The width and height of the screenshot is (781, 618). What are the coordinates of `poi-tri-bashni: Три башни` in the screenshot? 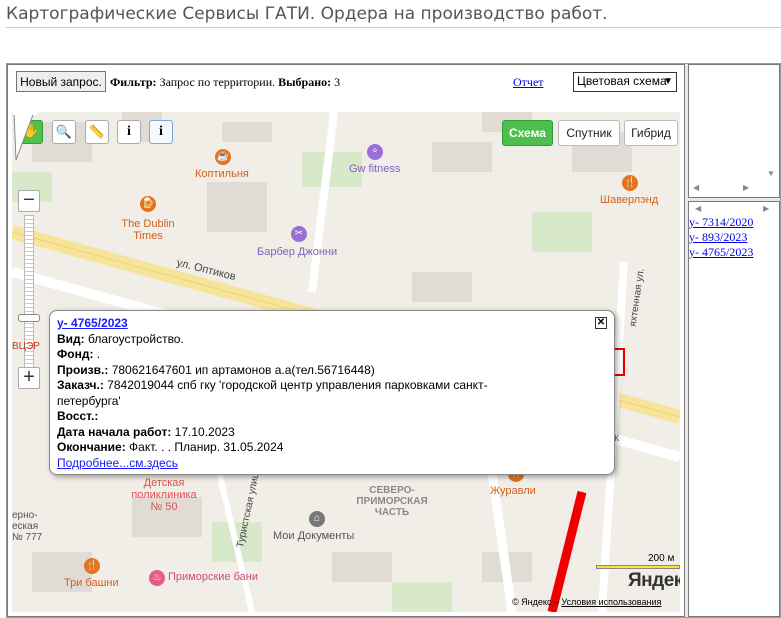 It's located at (91, 583).